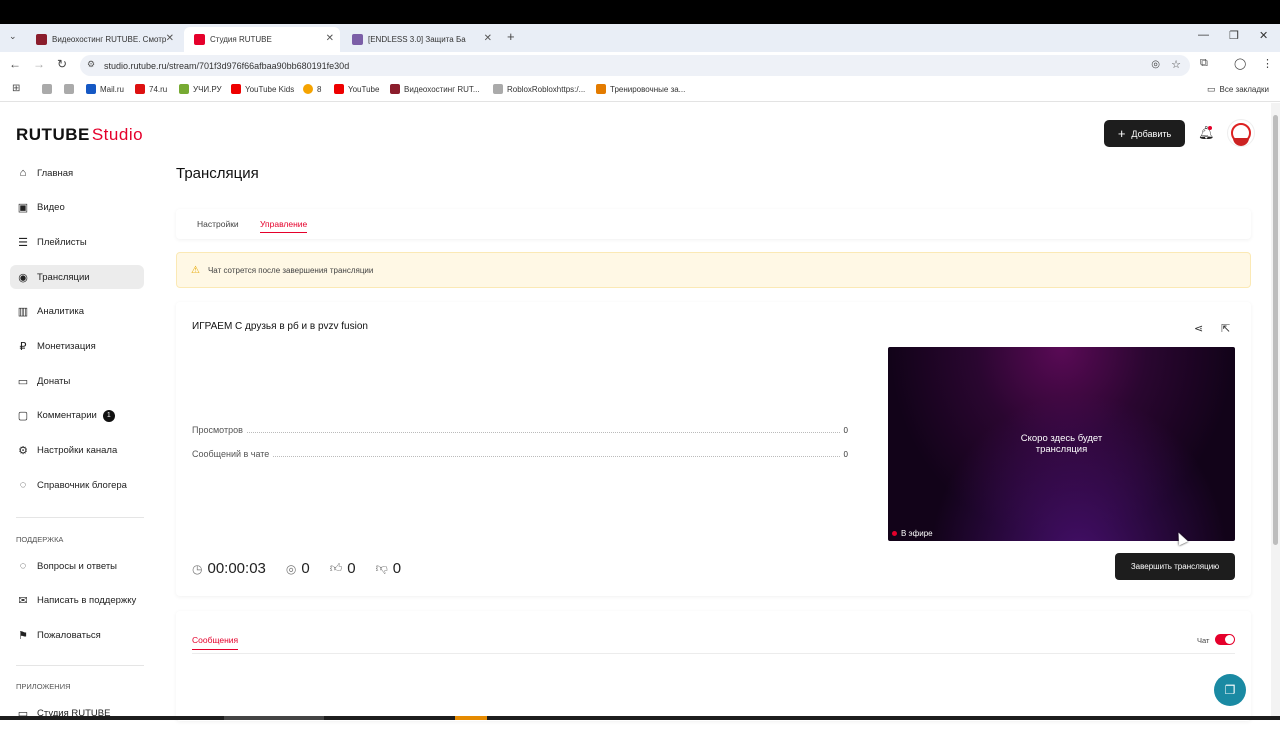 Image resolution: width=1280 pixels, height=736 pixels. Describe the element at coordinates (109, 39) in the screenshot. I see `tab-title: Видеохостинг RUTUBE. Смотр` at that location.